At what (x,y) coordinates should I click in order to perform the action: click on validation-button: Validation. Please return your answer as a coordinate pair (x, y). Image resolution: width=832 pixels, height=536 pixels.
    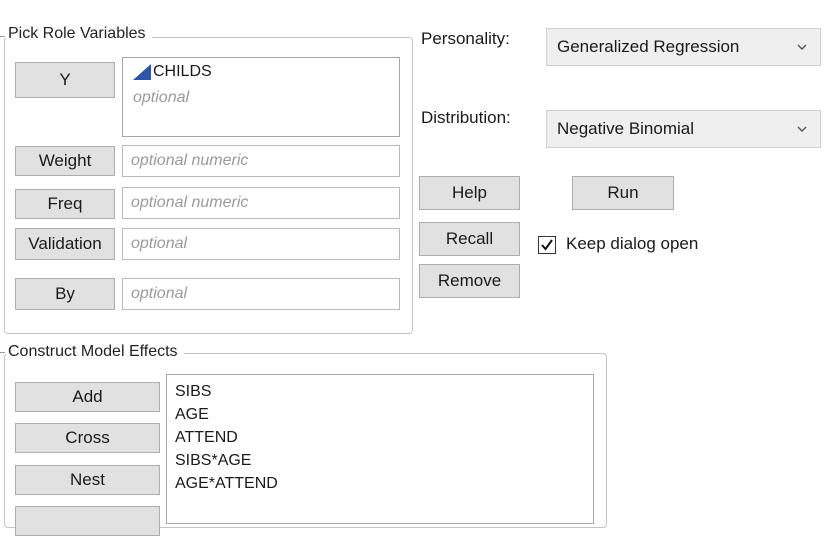
    Looking at the image, I should click on (65, 244).